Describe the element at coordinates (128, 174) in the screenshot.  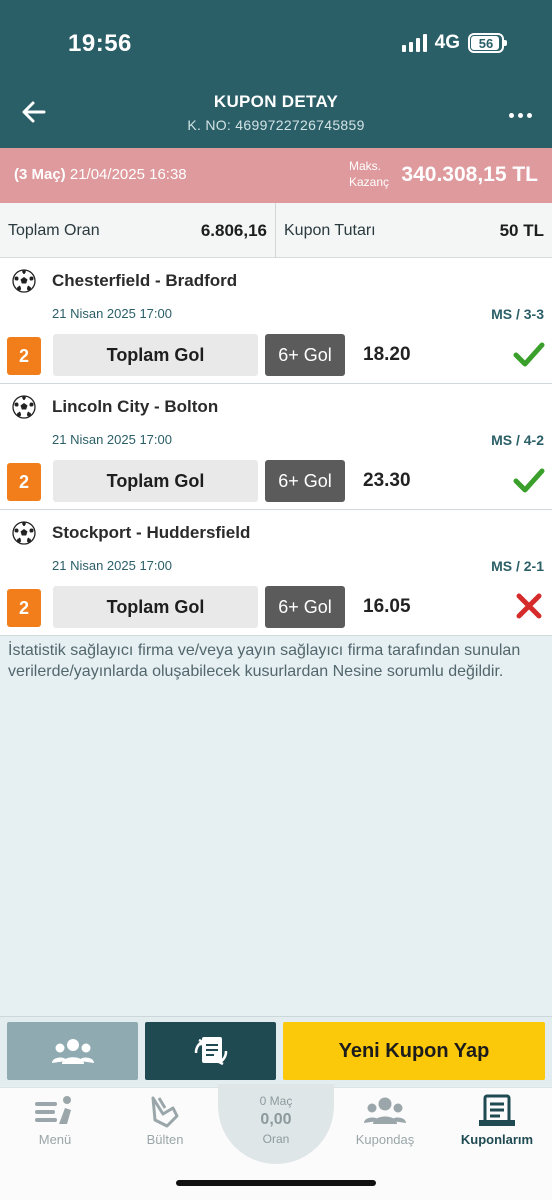
I see `coupon-datetime: 21/04/2025 16:38` at that location.